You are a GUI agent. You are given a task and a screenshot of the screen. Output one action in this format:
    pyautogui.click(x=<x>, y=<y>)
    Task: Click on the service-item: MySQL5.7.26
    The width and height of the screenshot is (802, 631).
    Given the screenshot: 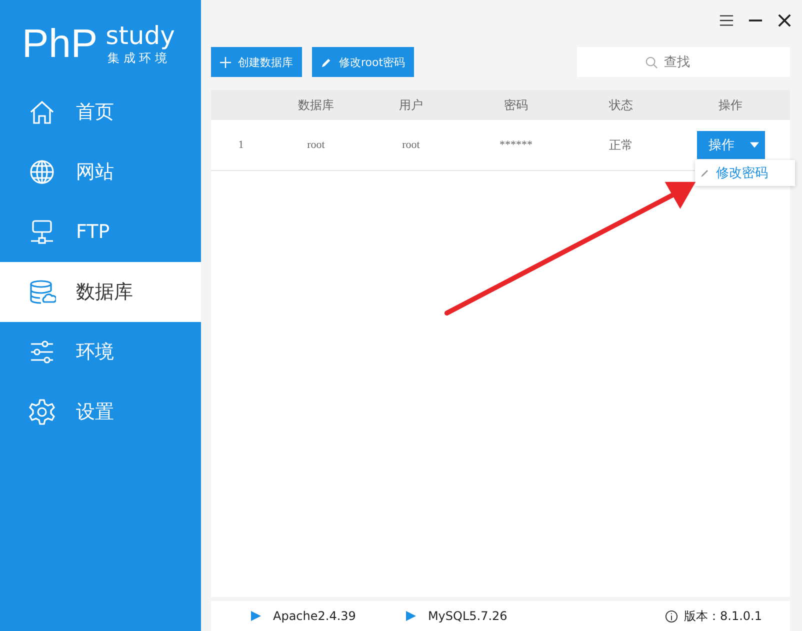 What is the action you would take?
    pyautogui.click(x=457, y=616)
    